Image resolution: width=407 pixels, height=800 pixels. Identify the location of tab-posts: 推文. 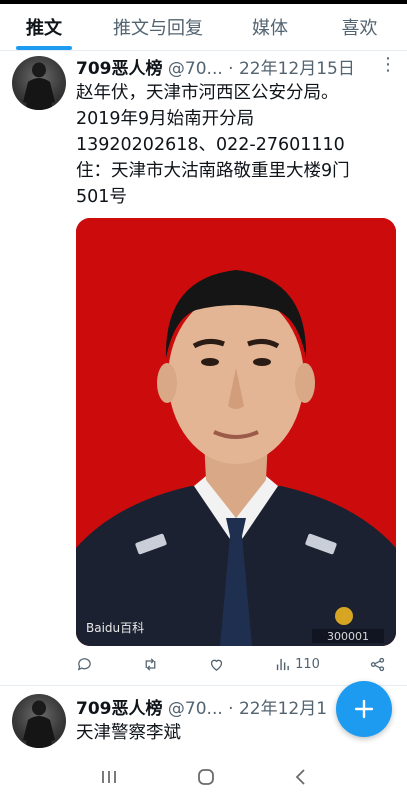
(44, 27).